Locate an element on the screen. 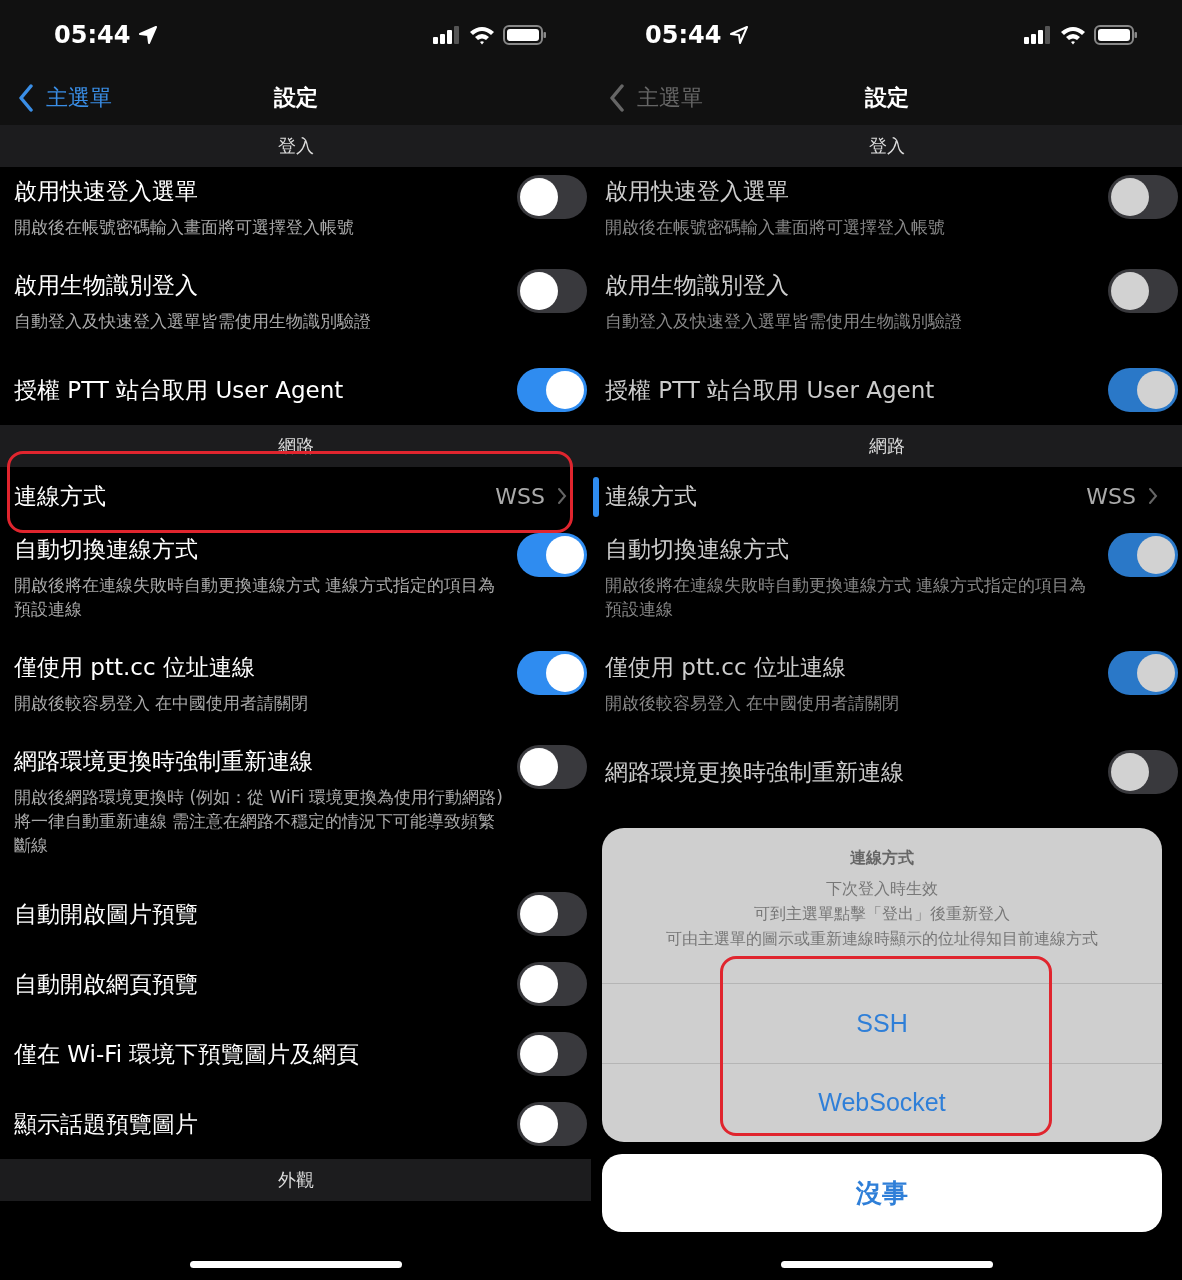  setting-title: 自動開啟圖片預覽 is located at coordinates (106, 914).